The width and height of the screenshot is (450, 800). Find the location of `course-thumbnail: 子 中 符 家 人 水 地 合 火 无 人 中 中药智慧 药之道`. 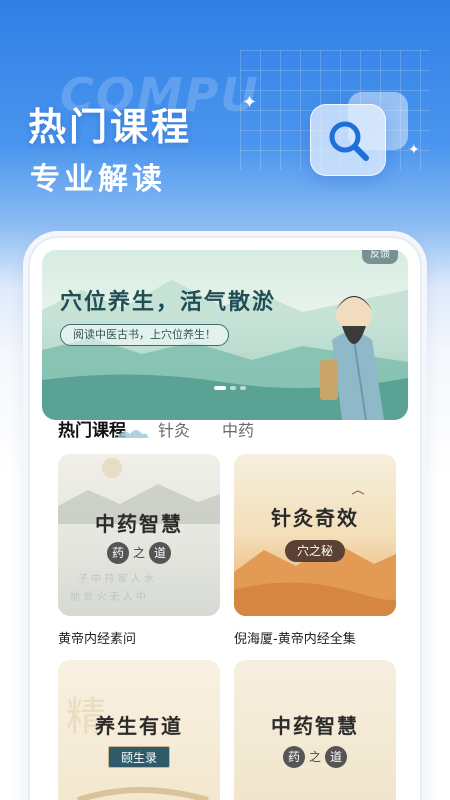

course-thumbnail: 子 中 符 家 人 水 地 合 火 无 人 中 中药智慧 药之道 is located at coordinates (139, 535).